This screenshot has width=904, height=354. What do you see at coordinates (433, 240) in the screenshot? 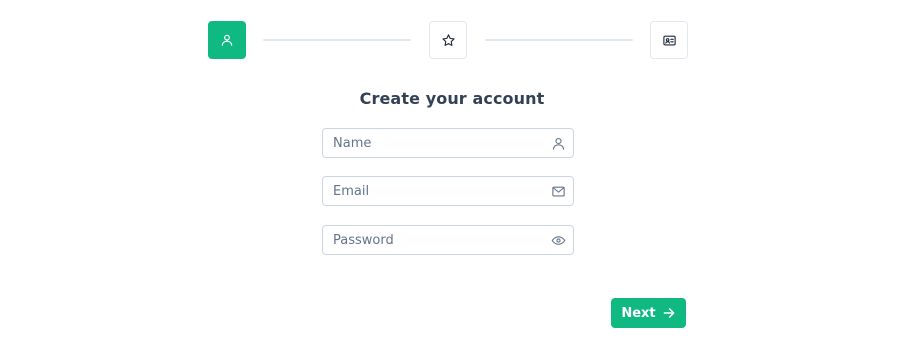
I see `password-input` at bounding box center [433, 240].